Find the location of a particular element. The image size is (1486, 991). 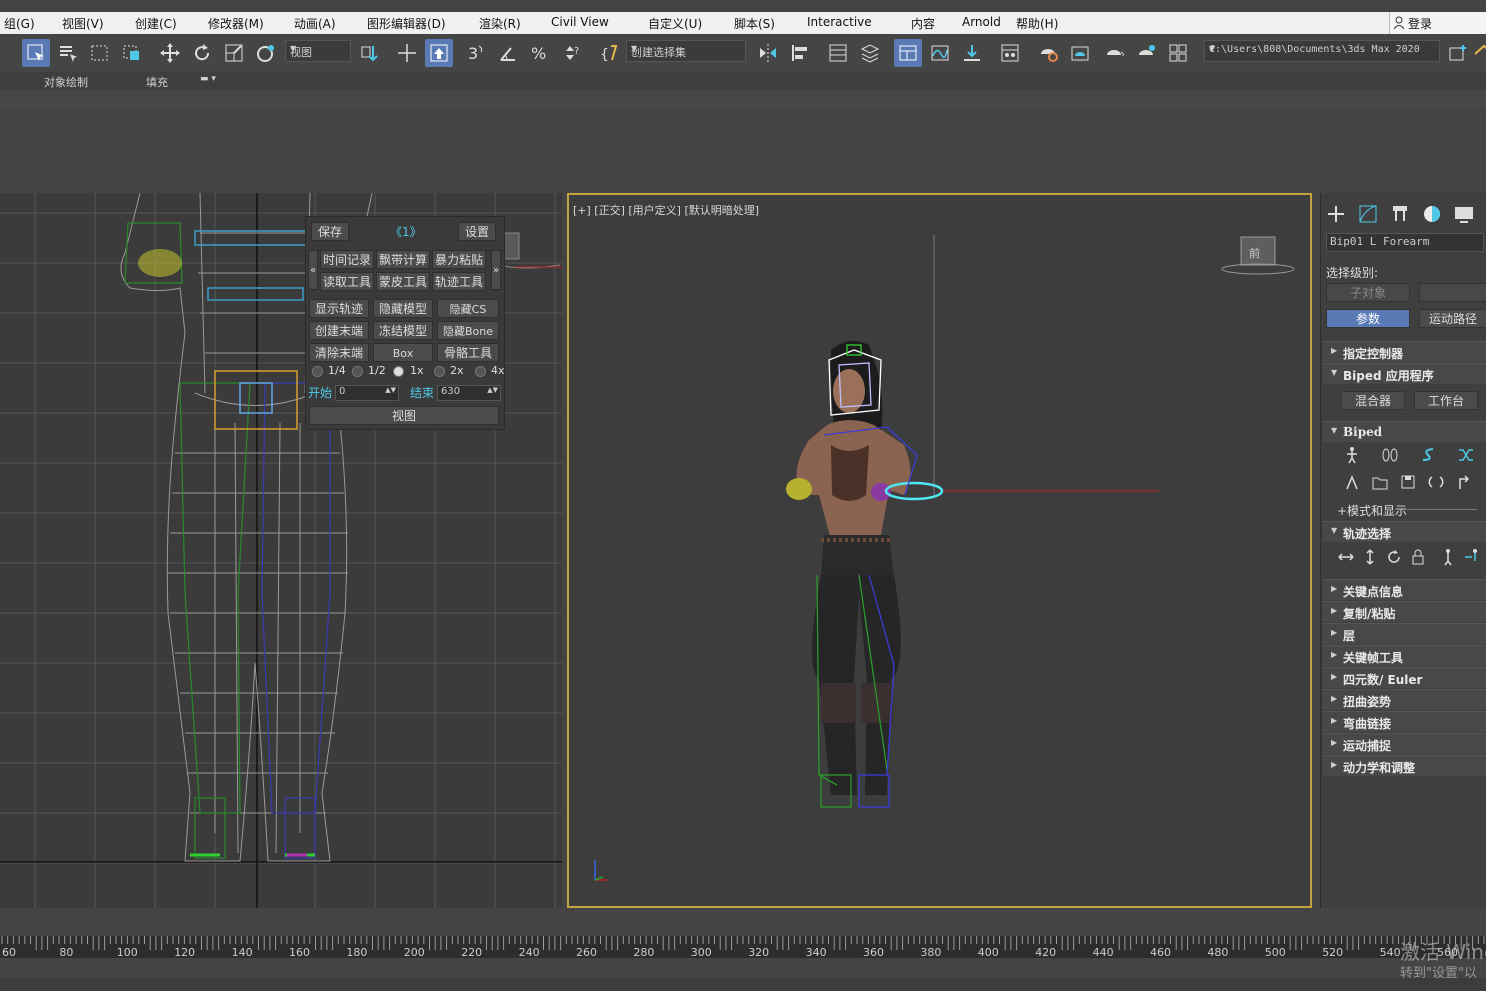

body-horizontal-icon is located at coordinates (1346, 557).